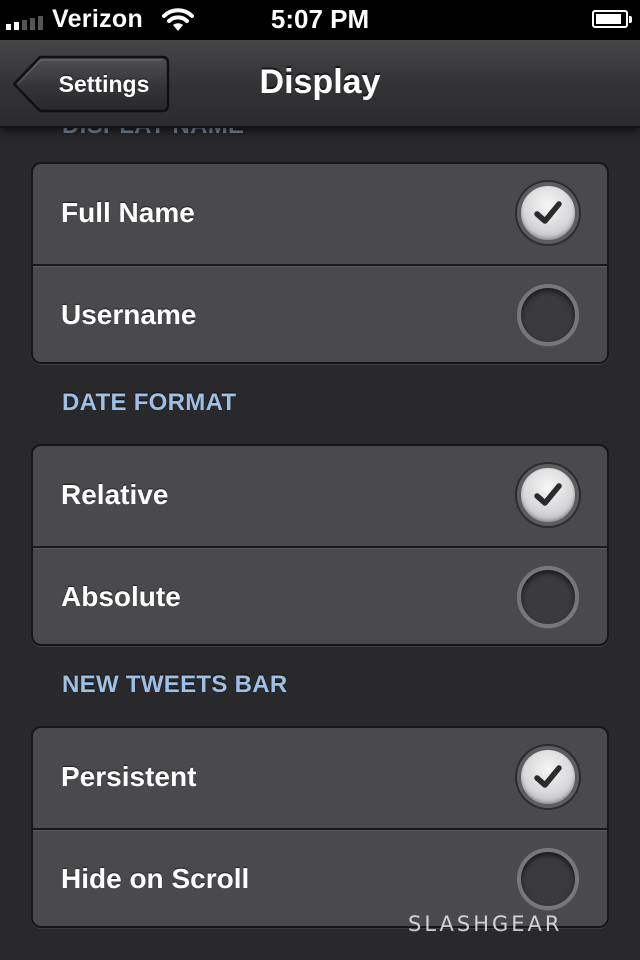 The width and height of the screenshot is (640, 960). What do you see at coordinates (129, 314) in the screenshot?
I see `option-label: Username` at bounding box center [129, 314].